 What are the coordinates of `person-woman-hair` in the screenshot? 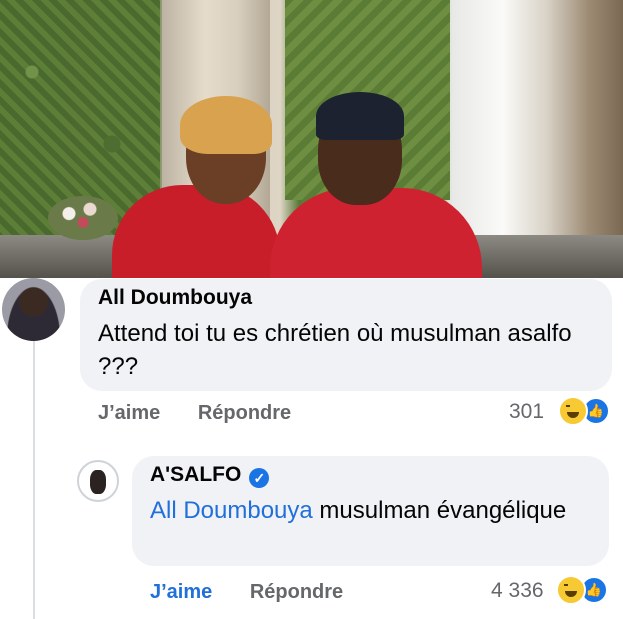 It's located at (226, 125).